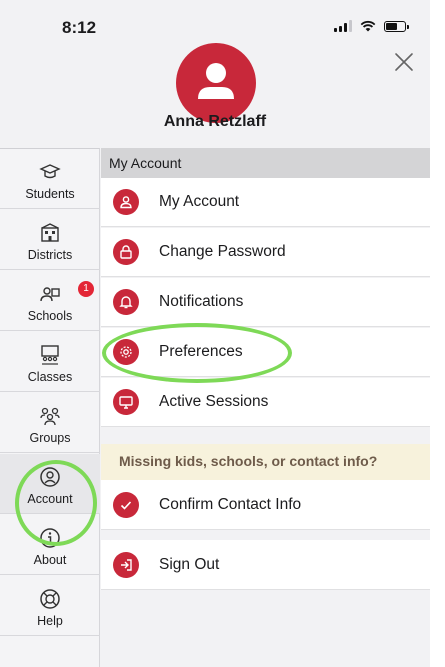 Image resolution: width=445 pixels, height=667 pixels. I want to click on status-time: 8:12, so click(79, 27).